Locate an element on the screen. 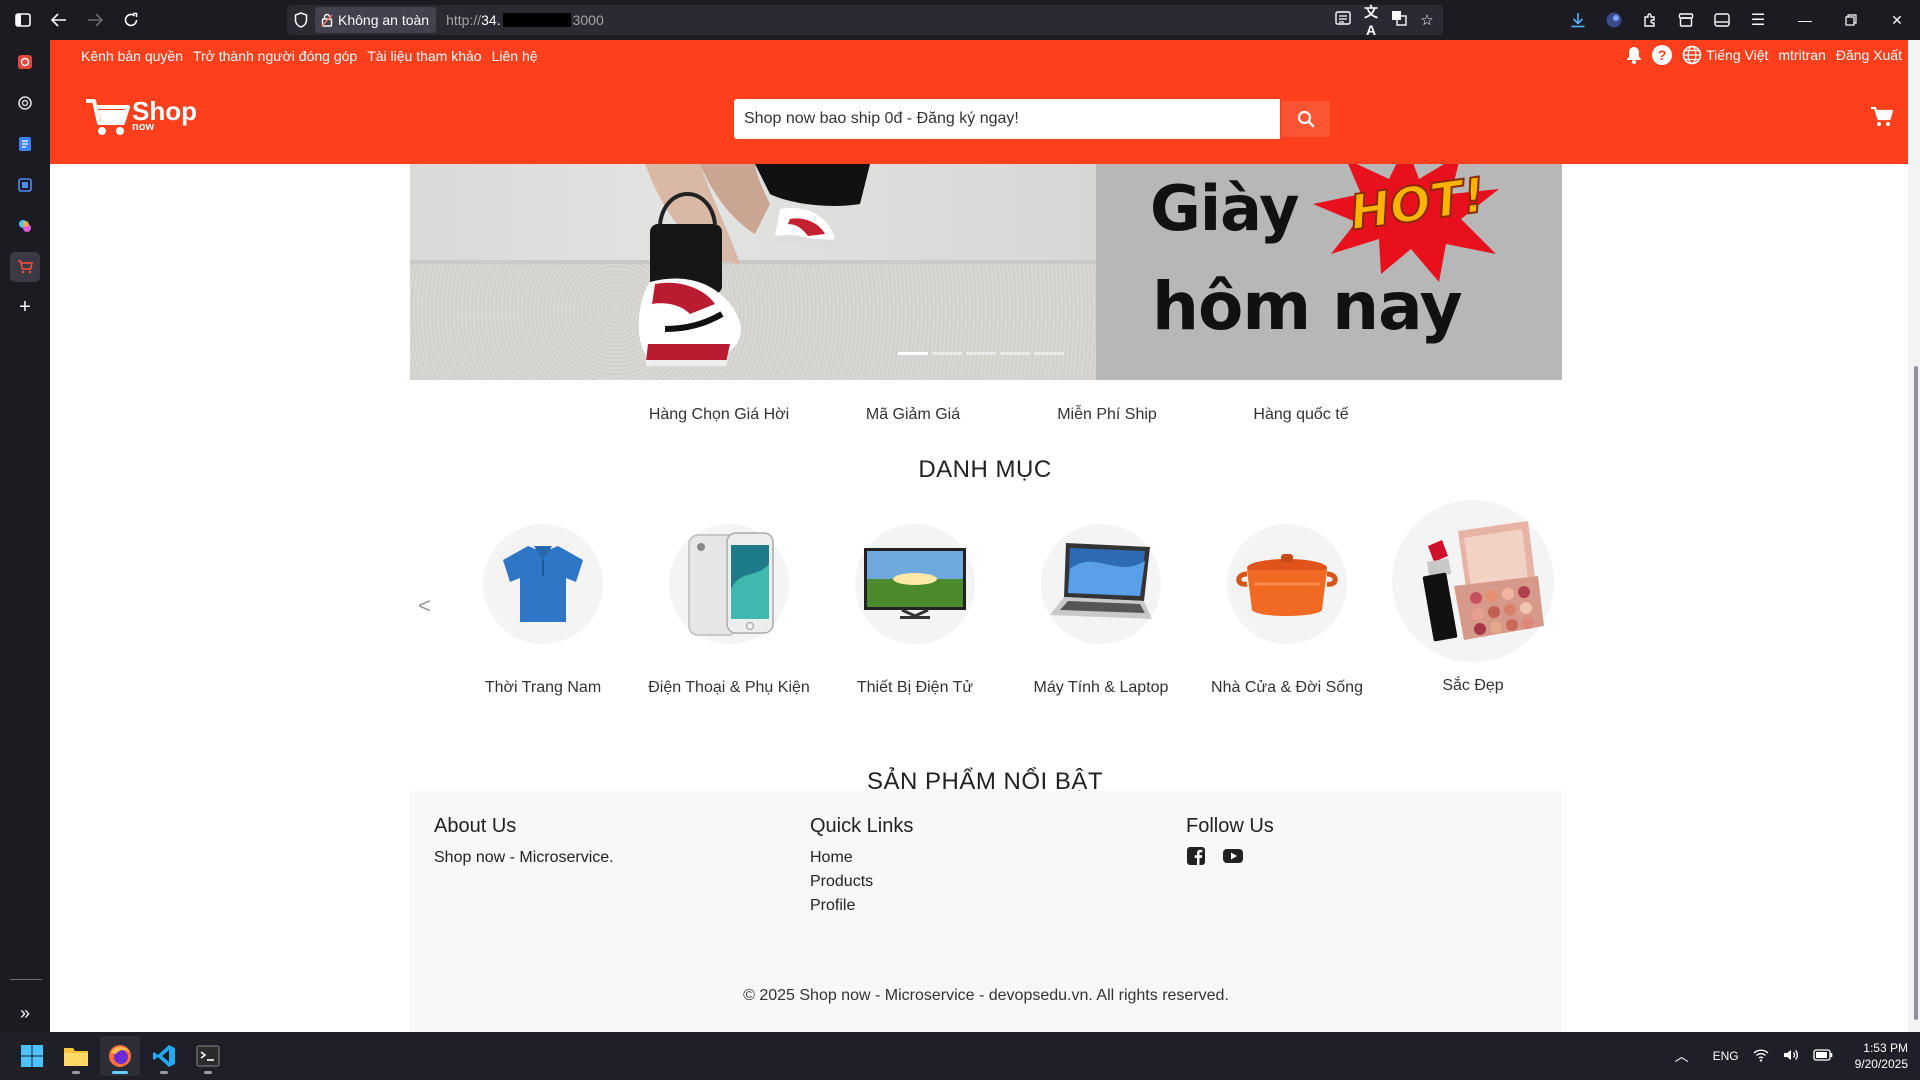  chatgpt-icon is located at coordinates (25, 103).